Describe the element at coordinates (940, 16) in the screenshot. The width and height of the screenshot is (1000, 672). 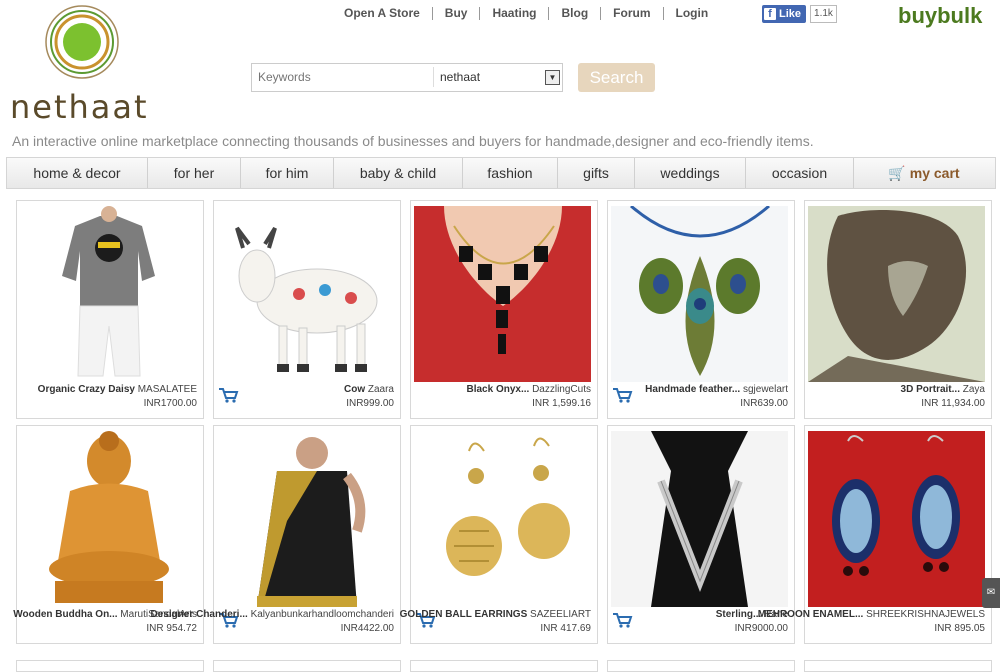
I see `buybulk-link: buybulk` at that location.